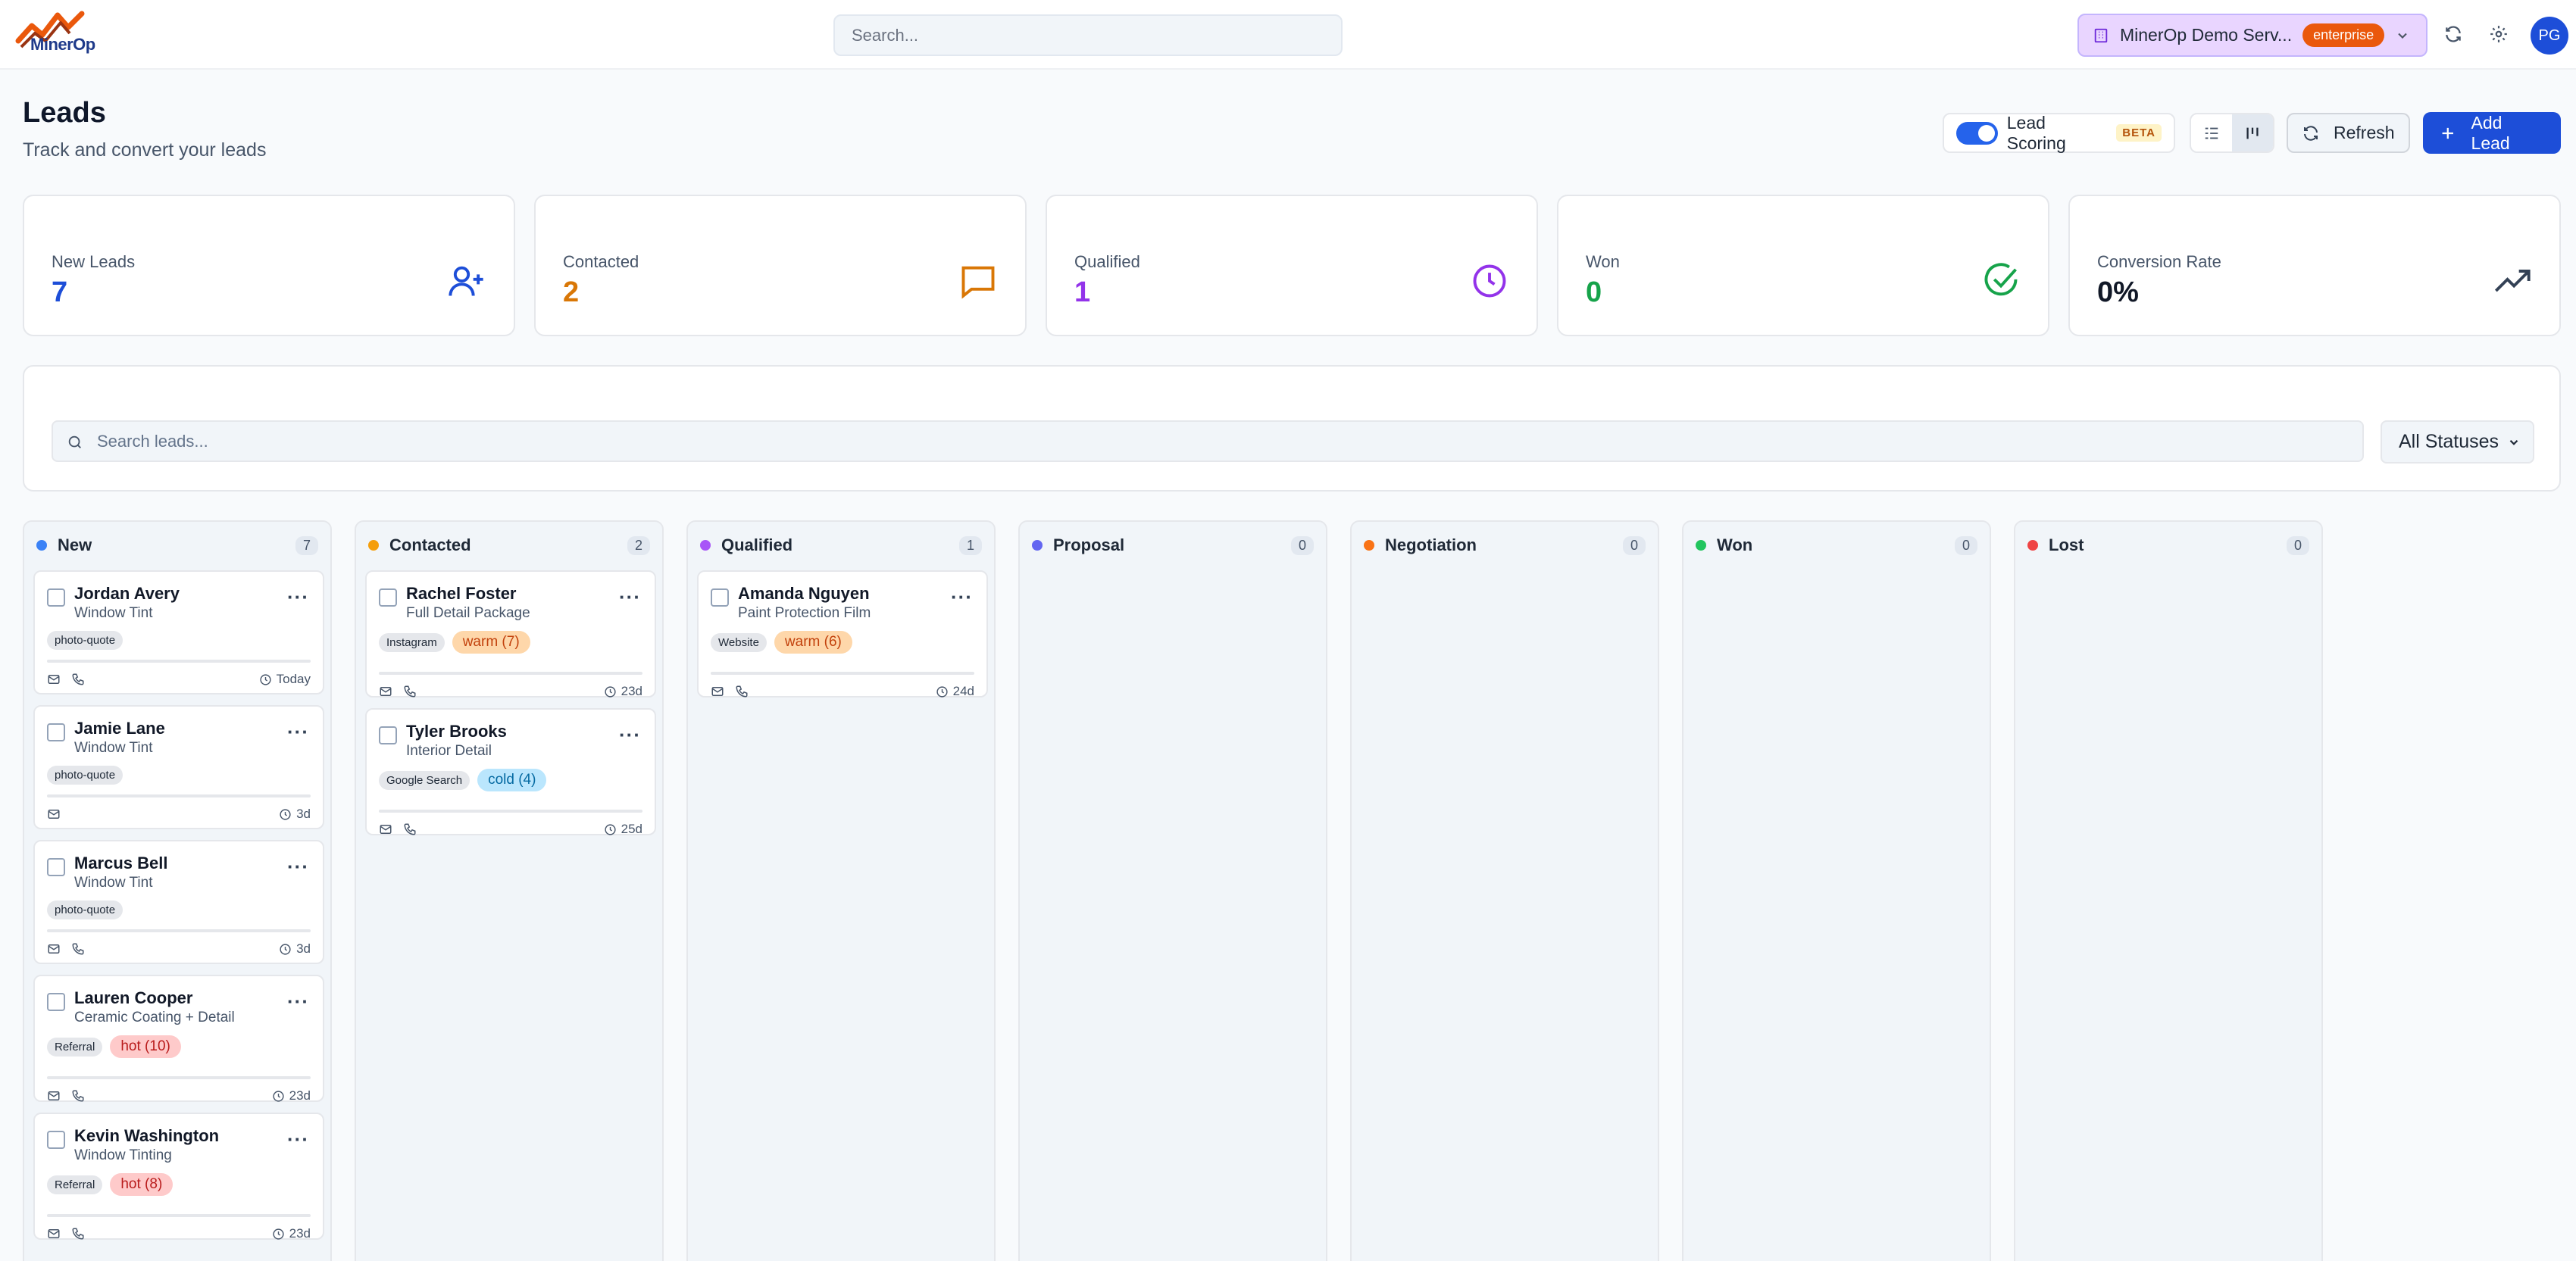  I want to click on list-view-button, so click(2211, 132).